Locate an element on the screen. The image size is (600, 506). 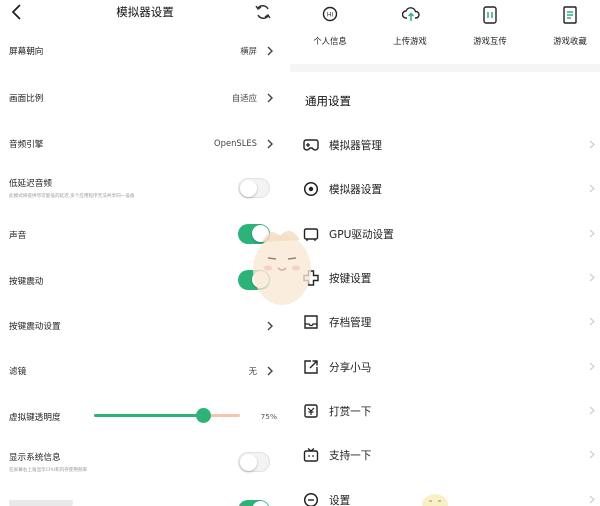
cut-off-toggle is located at coordinates (254, 503).